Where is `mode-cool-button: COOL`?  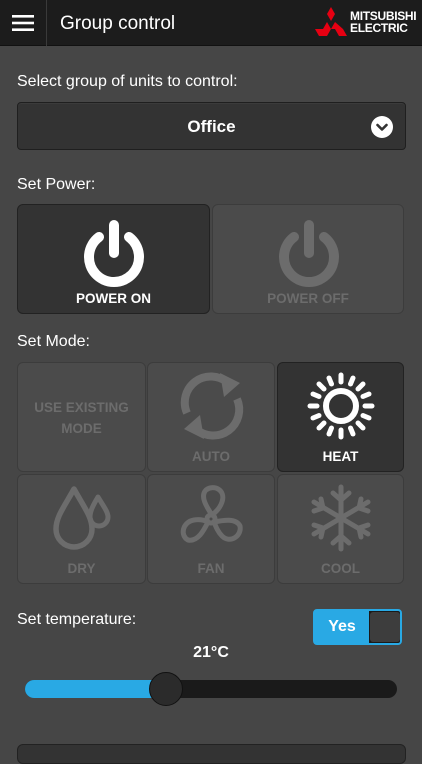 mode-cool-button: COOL is located at coordinates (340, 529).